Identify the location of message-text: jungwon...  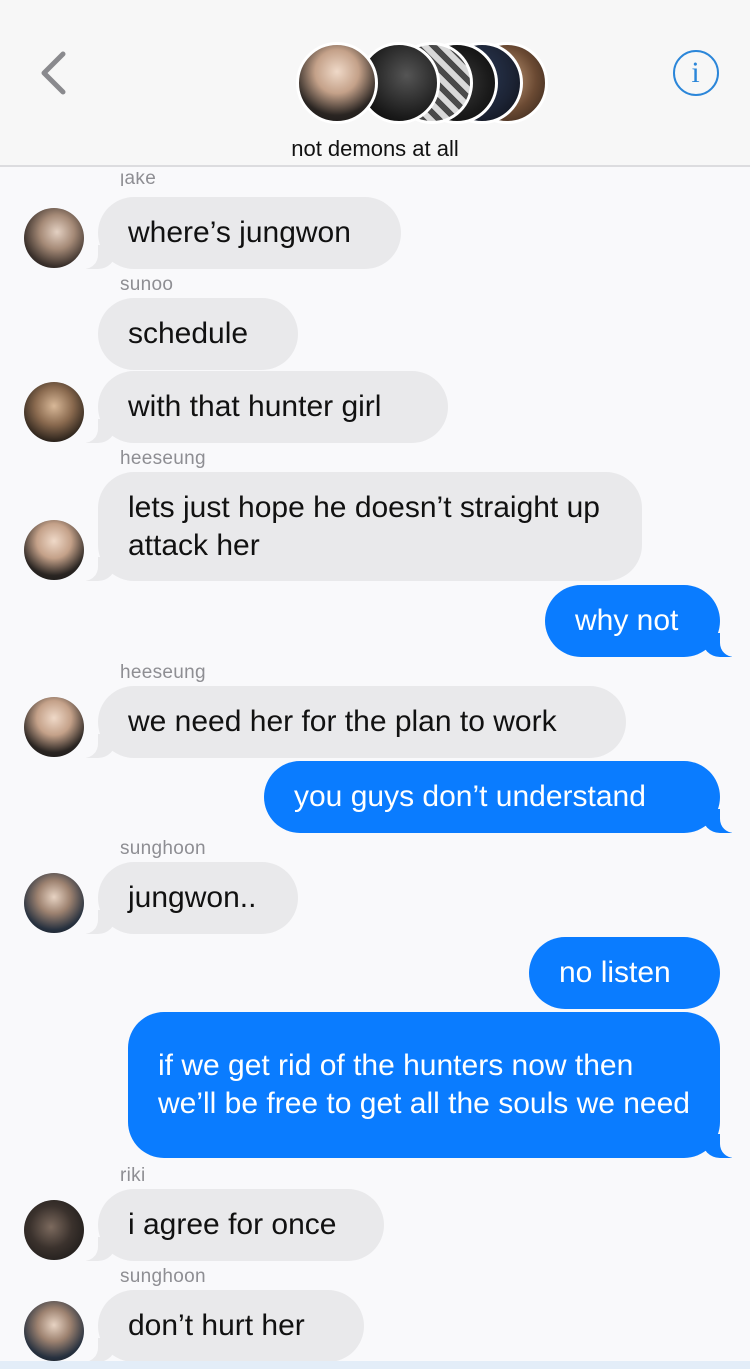
(192, 897).